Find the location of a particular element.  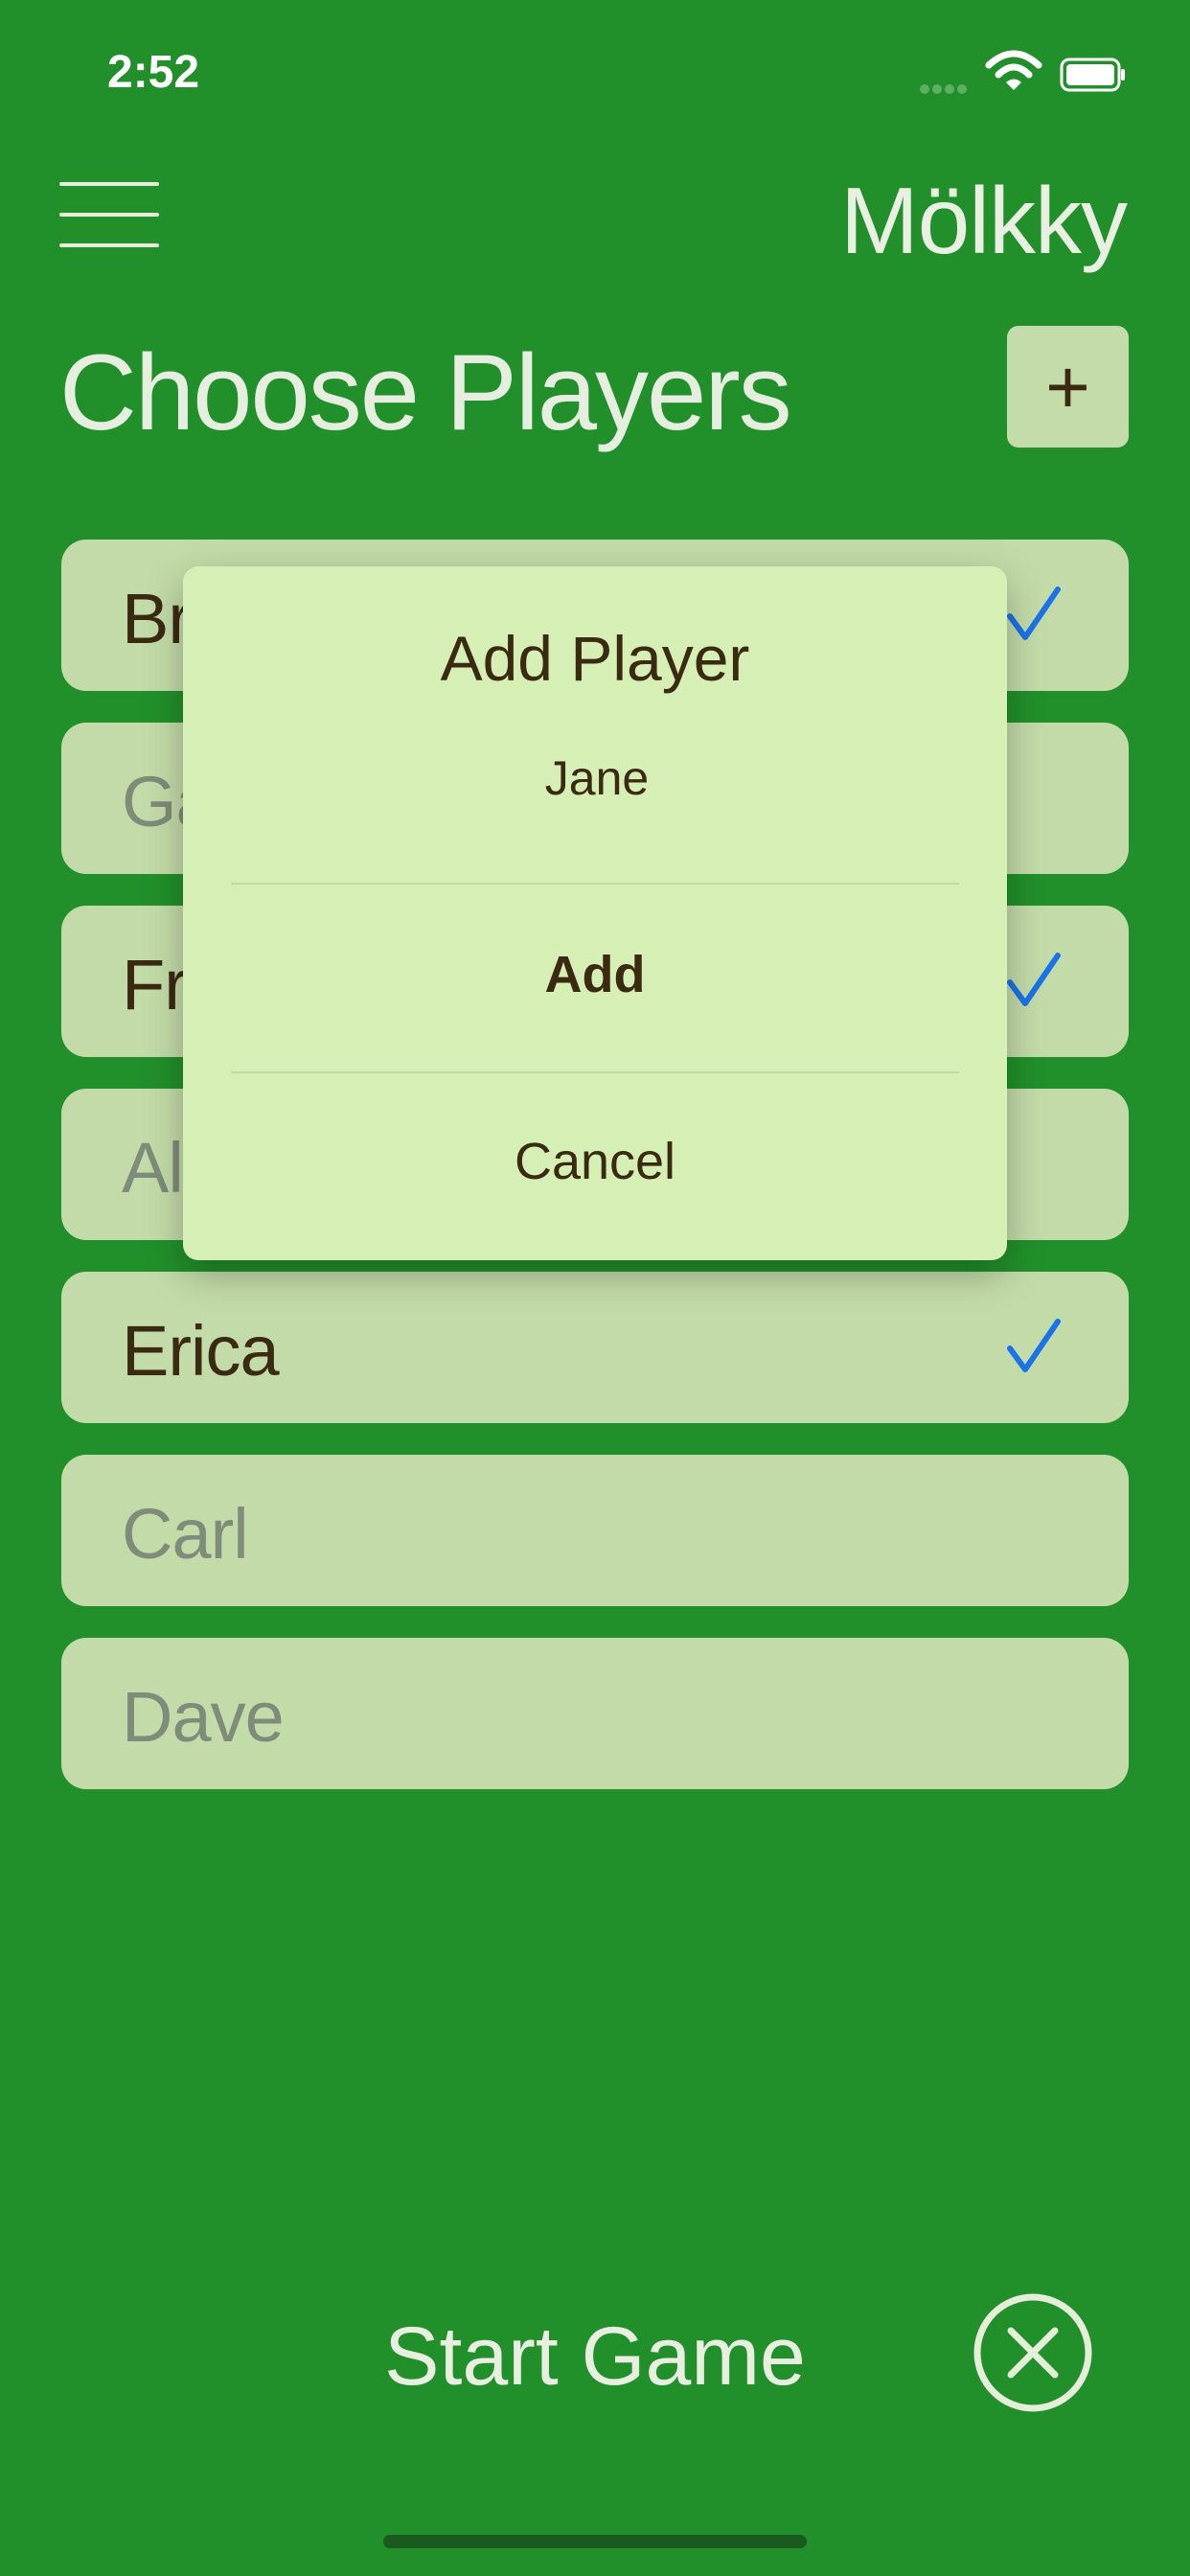

player-name: Carl is located at coordinates (186, 1534).